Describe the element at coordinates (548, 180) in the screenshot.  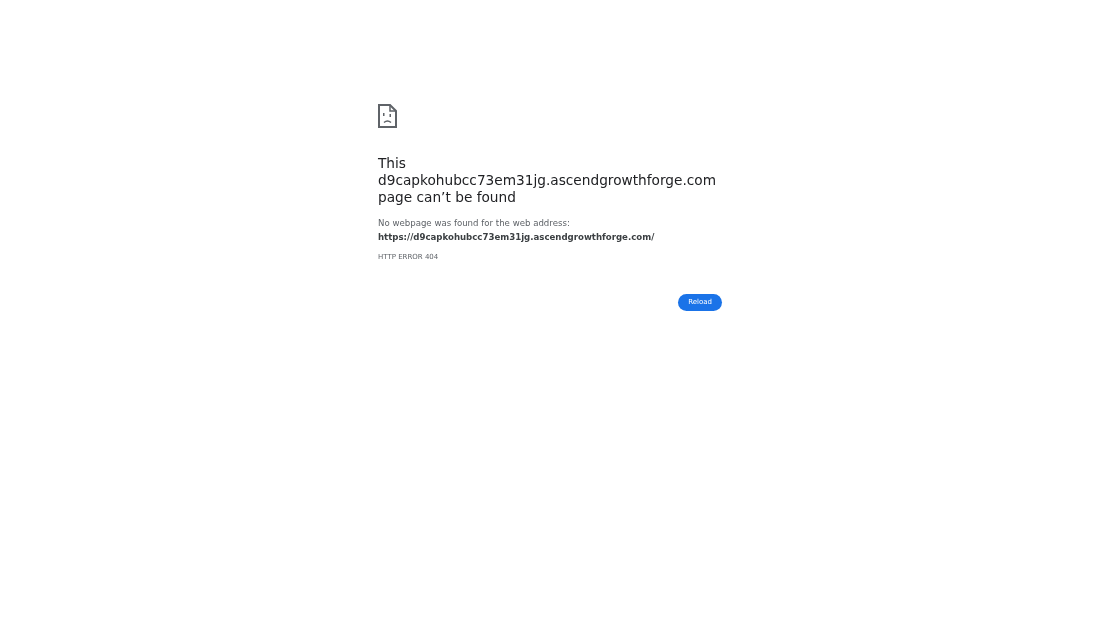
I see `page-heading: This d9capkohubcc73em31jg.ascendgrowthforge.com page can’t be found` at that location.